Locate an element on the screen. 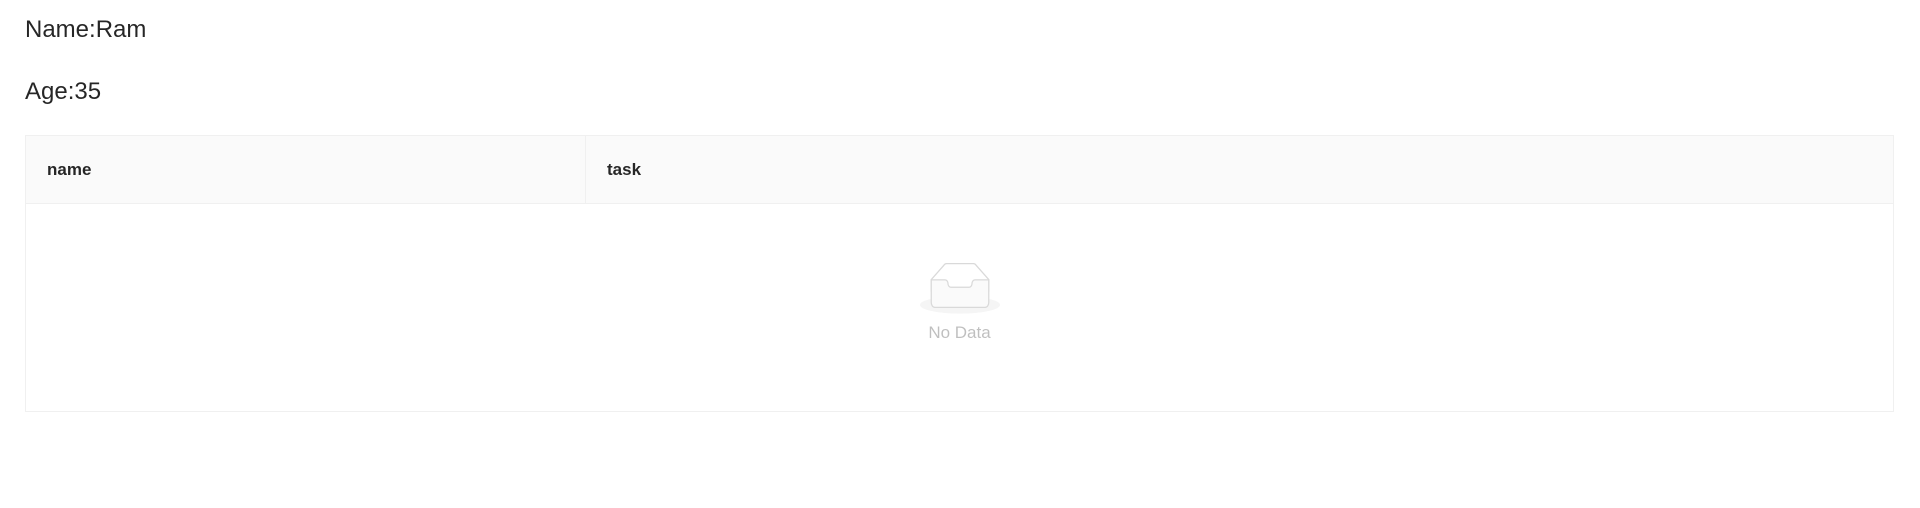 This screenshot has width=1920, height=508. column-header-task: task is located at coordinates (624, 169).